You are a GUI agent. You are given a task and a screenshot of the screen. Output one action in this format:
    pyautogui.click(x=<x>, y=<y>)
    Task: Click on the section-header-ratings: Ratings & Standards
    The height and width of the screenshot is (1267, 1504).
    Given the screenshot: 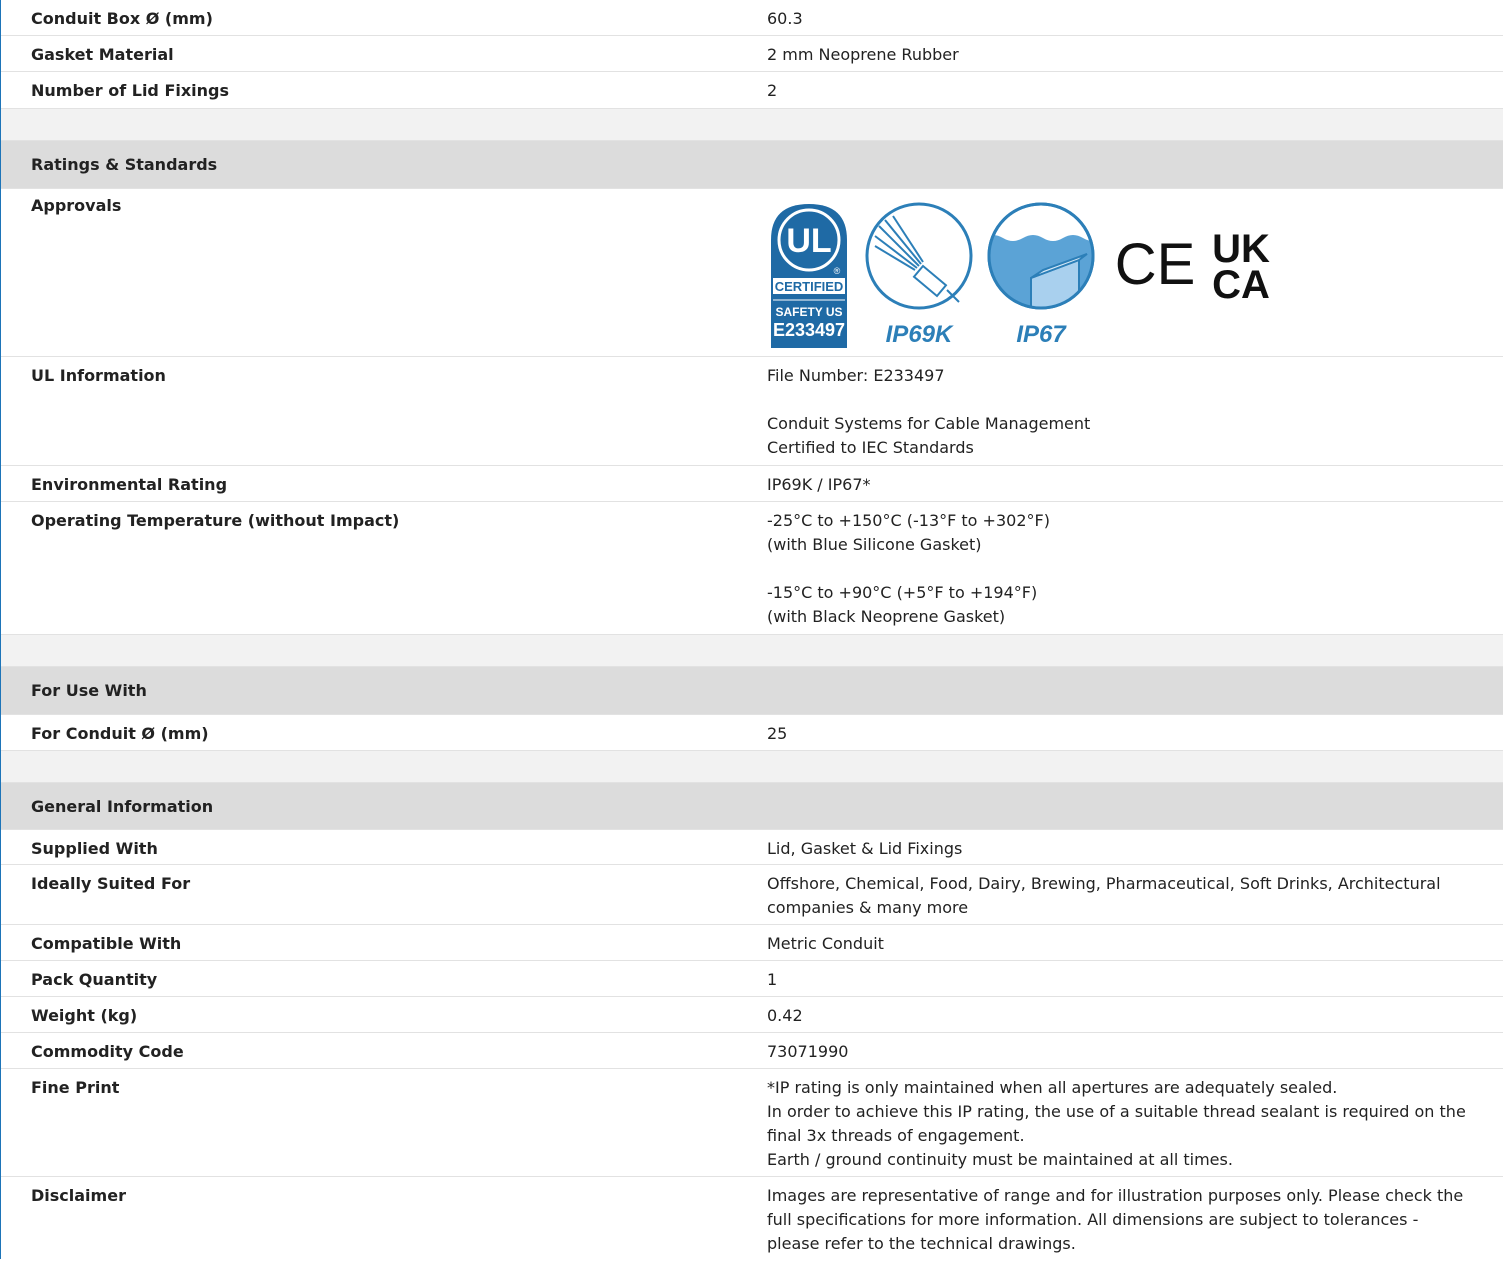 What is the action you would take?
    pyautogui.click(x=752, y=165)
    